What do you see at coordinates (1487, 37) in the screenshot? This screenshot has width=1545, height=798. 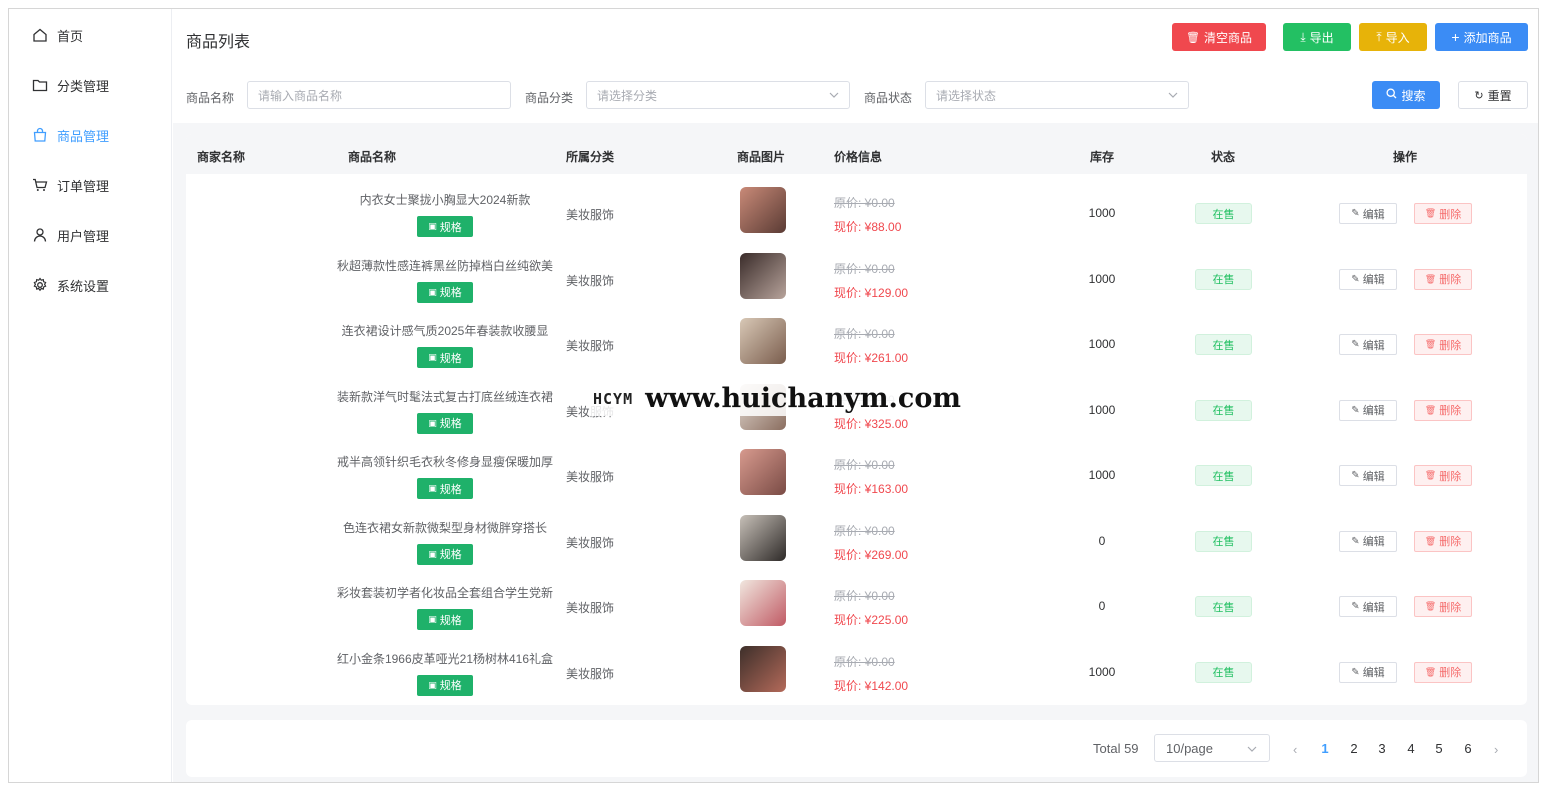 I see `add-product-label: 添加商品` at bounding box center [1487, 37].